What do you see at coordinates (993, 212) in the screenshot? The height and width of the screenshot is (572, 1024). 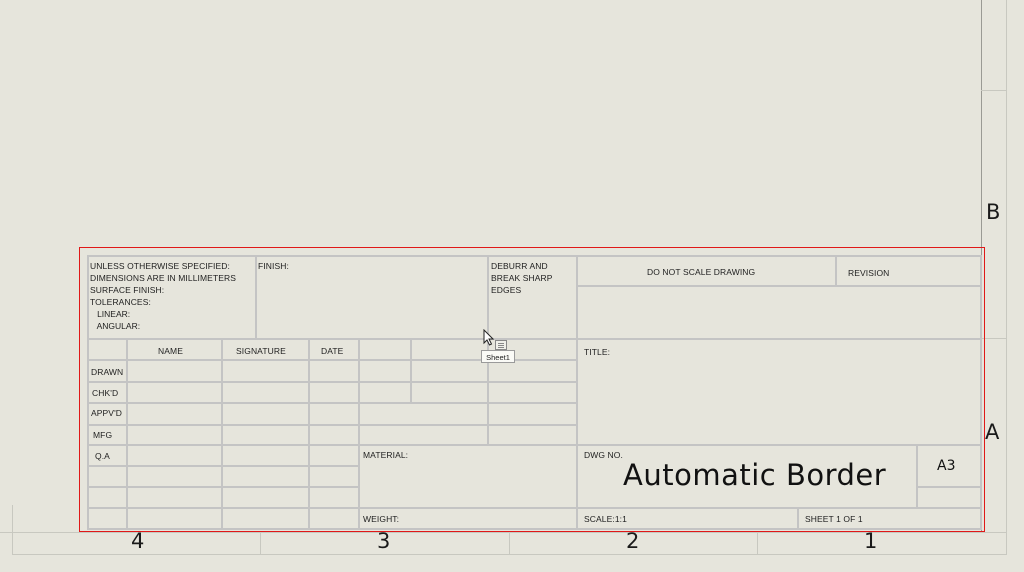 I see `zone-label-b: B` at bounding box center [993, 212].